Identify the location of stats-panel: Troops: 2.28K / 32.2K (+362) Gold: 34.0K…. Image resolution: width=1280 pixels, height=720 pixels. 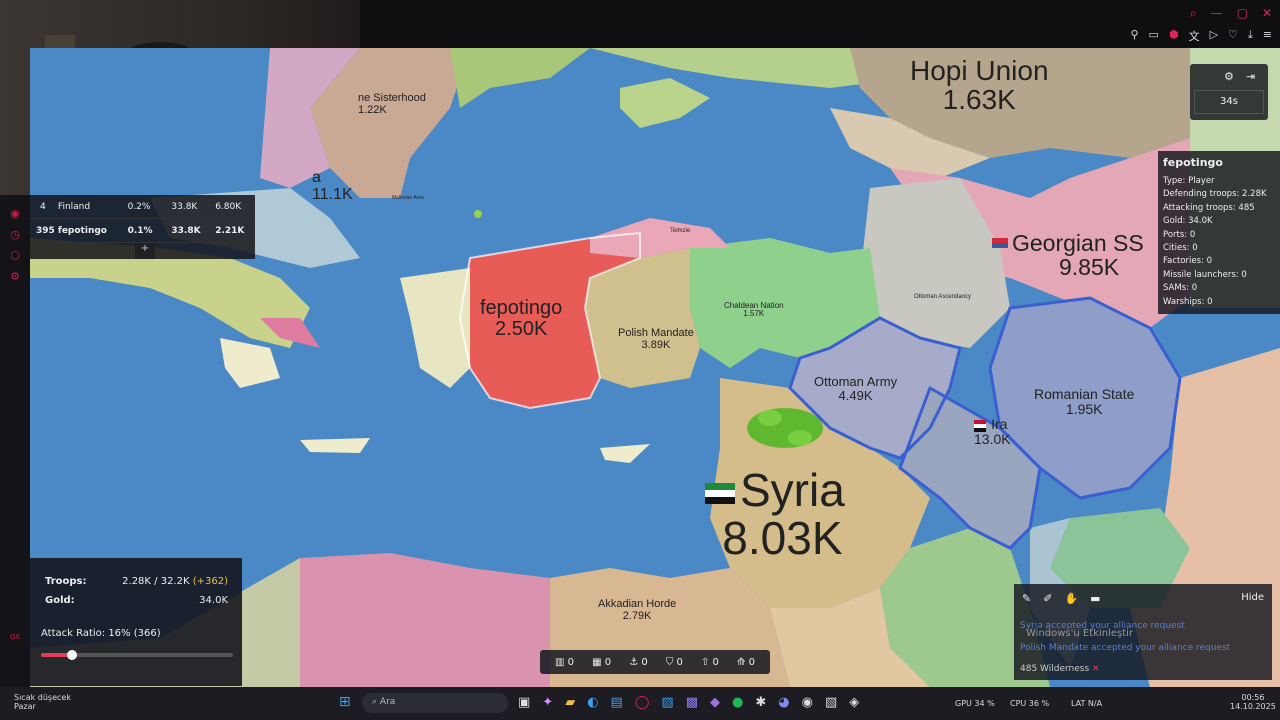
(136, 622).